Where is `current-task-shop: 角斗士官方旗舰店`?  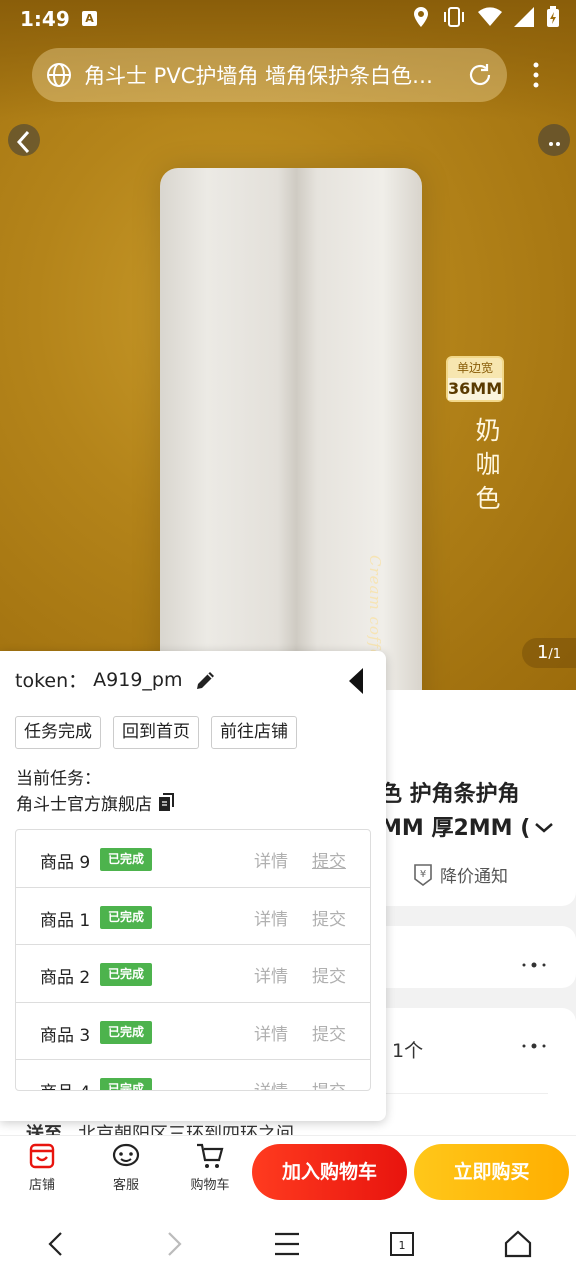 current-task-shop: 角斗士官方旗舰店 is located at coordinates (96, 802).